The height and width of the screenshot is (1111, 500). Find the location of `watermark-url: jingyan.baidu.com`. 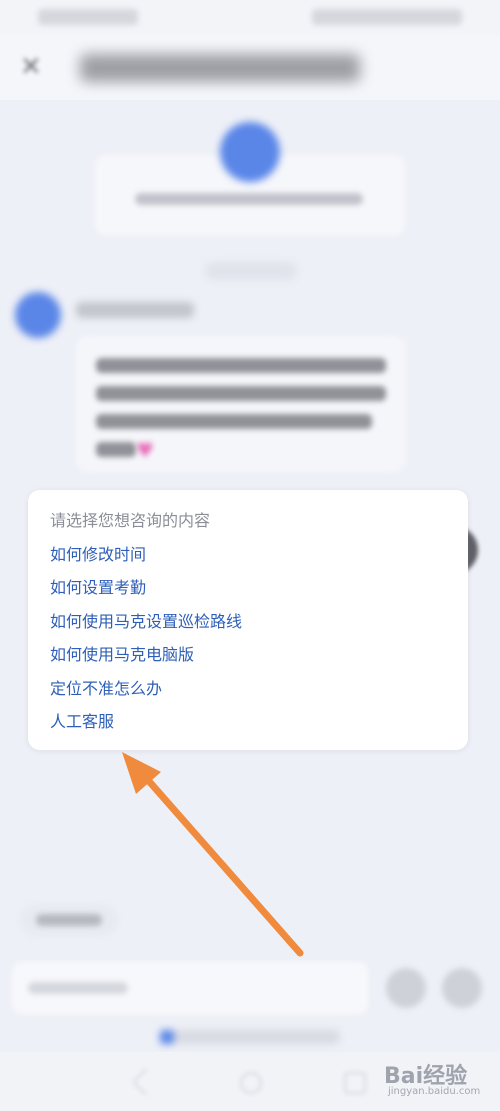

watermark-url: jingyan.baidu.com is located at coordinates (434, 1091).